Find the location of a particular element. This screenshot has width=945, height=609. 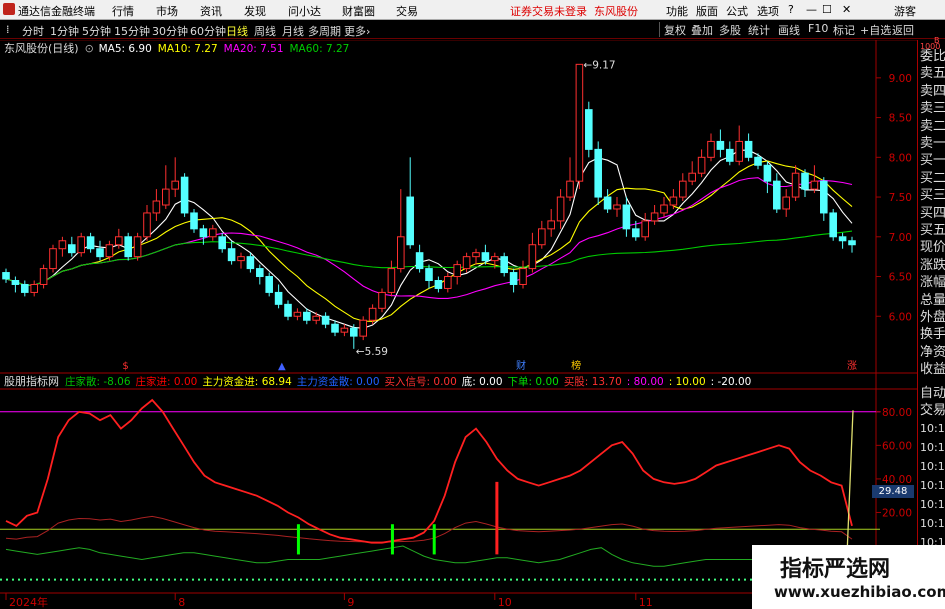

period-tab-intraday: 分时 is located at coordinates (33, 31).